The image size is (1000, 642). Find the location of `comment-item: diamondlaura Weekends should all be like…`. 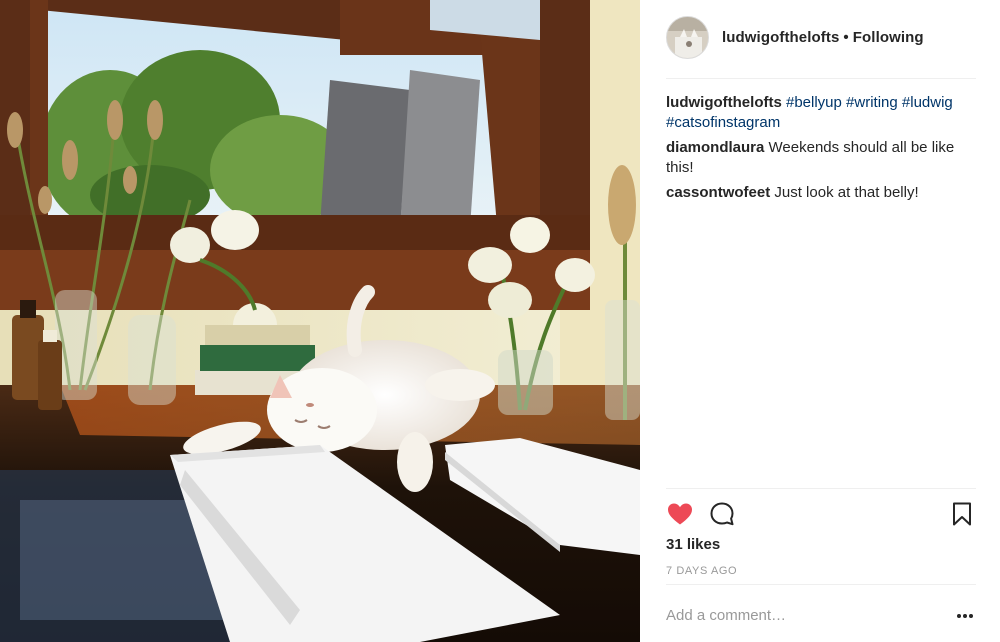

comment-item: diamondlaura Weekends should all be like… is located at coordinates (821, 157).